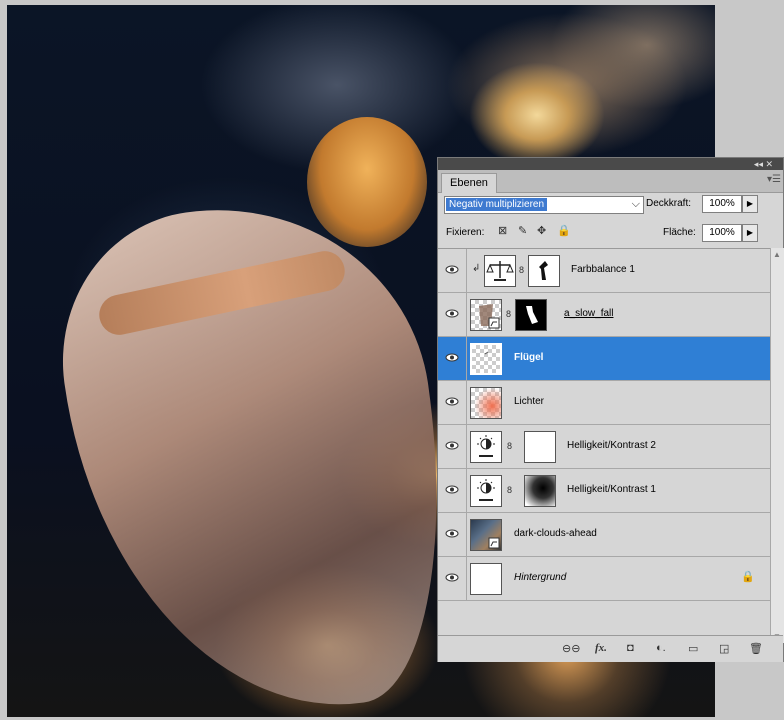  I want to click on lock-all-icon: 🔒, so click(564, 230).